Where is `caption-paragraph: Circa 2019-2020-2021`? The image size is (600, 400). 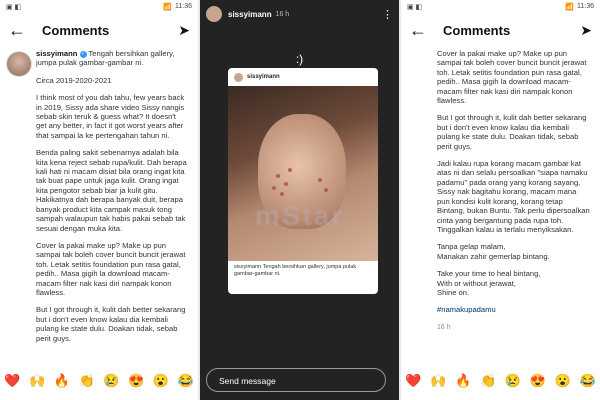
caption-paragraph: Circa 2019-2020-2021 is located at coordinates (74, 80).